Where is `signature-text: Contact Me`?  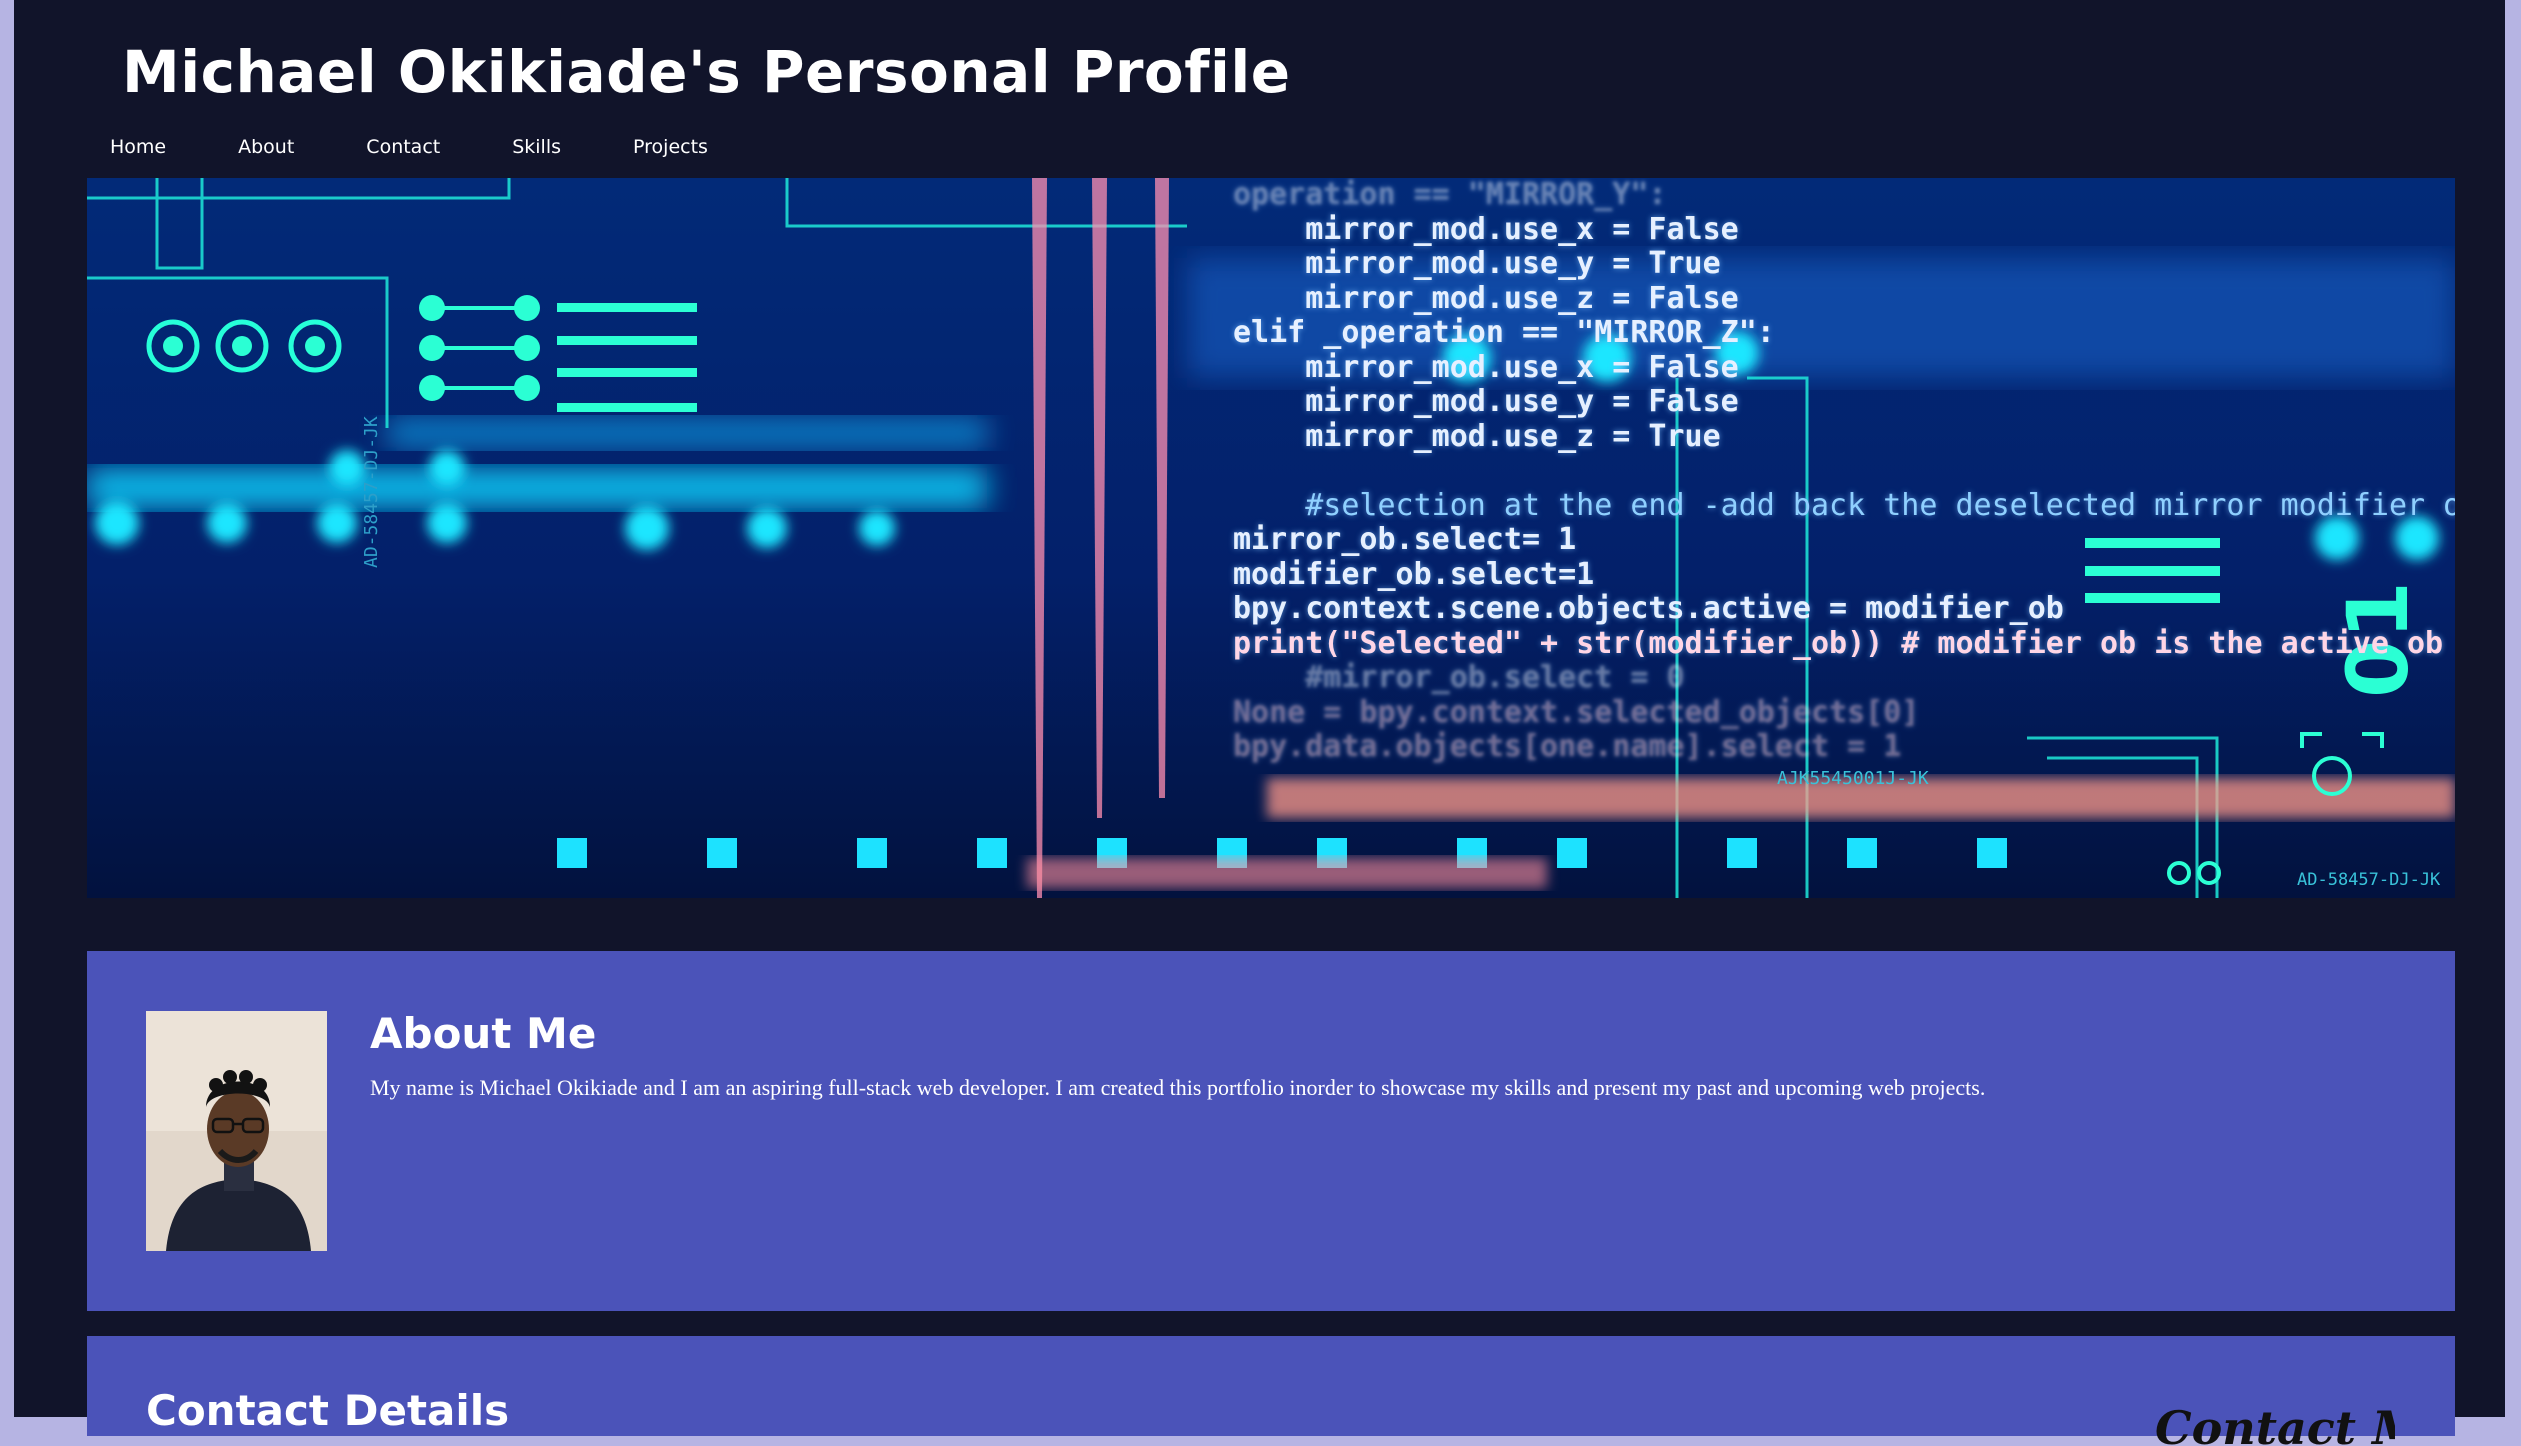
signature-text: Contact Me is located at coordinates (2275, 1423).